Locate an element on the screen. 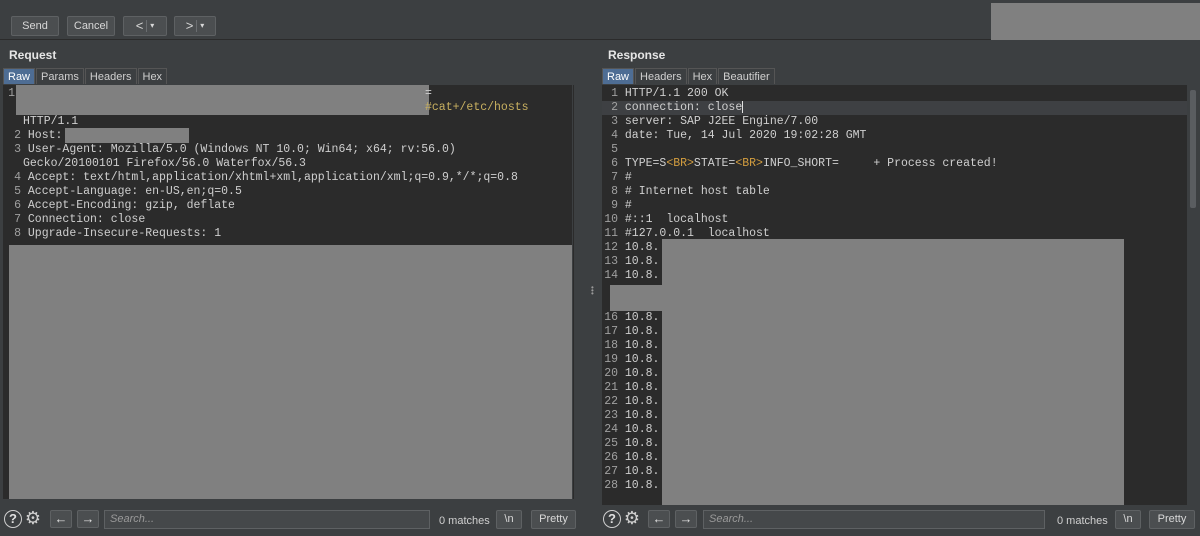 The image size is (1200, 536). code-line: 26 10.8. is located at coordinates (632, 457).